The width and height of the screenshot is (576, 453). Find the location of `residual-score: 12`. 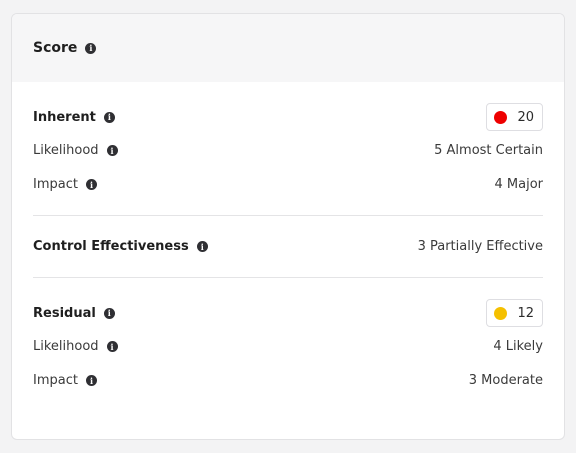

residual-score: 12 is located at coordinates (525, 313).